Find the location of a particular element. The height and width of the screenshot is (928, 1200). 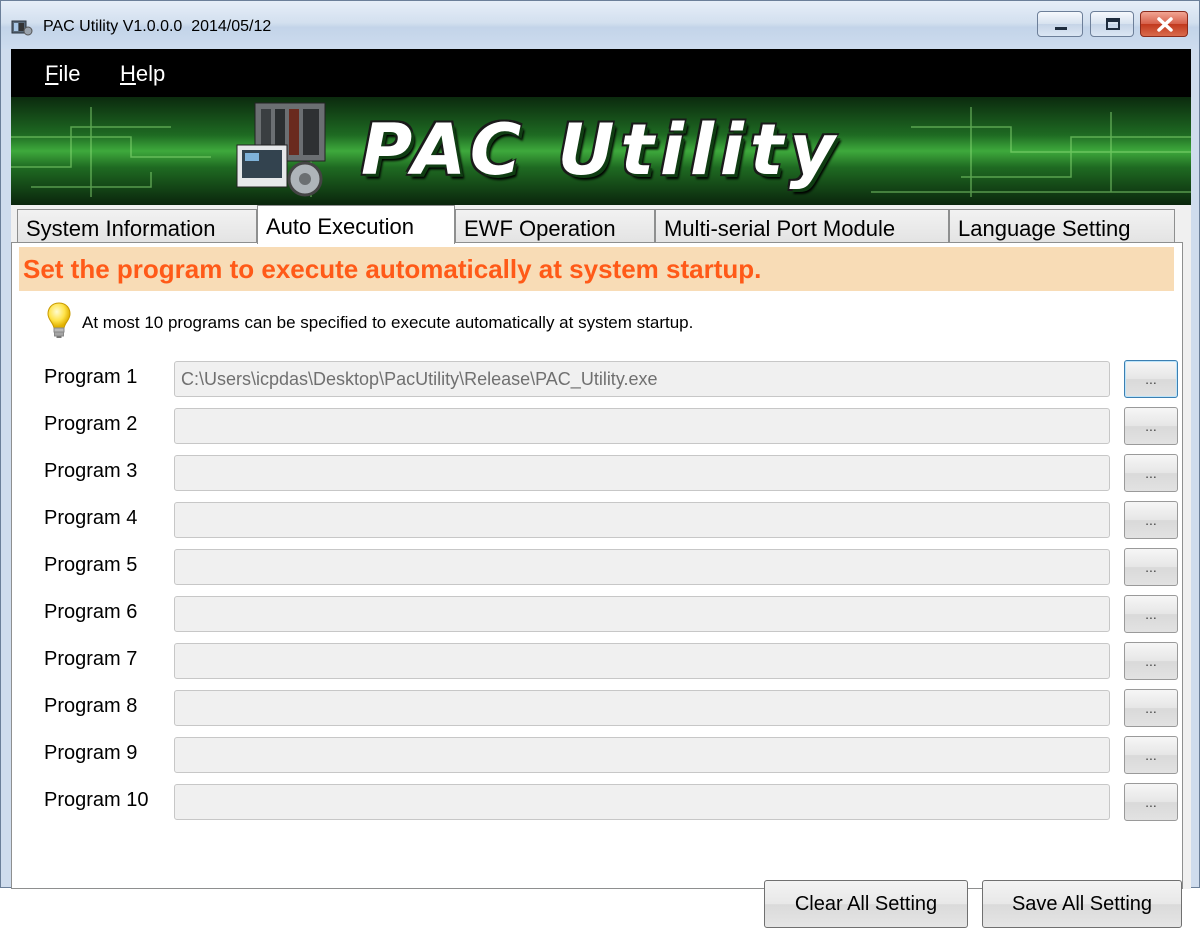

maximize-button is located at coordinates (1112, 24).